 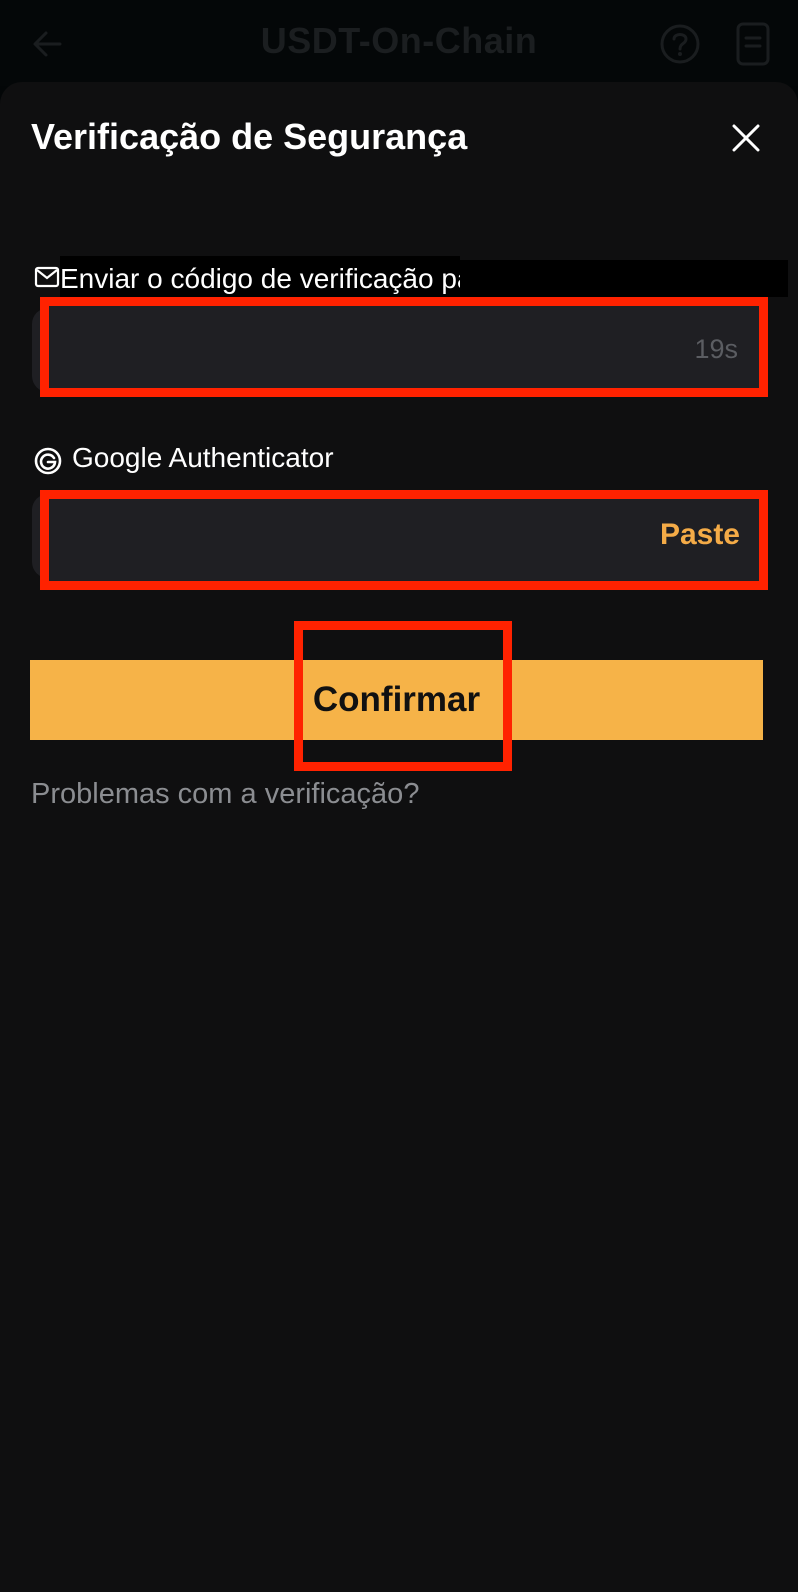 What do you see at coordinates (399, 43) in the screenshot?
I see `top-app-bar: USDT-On-Chain` at bounding box center [399, 43].